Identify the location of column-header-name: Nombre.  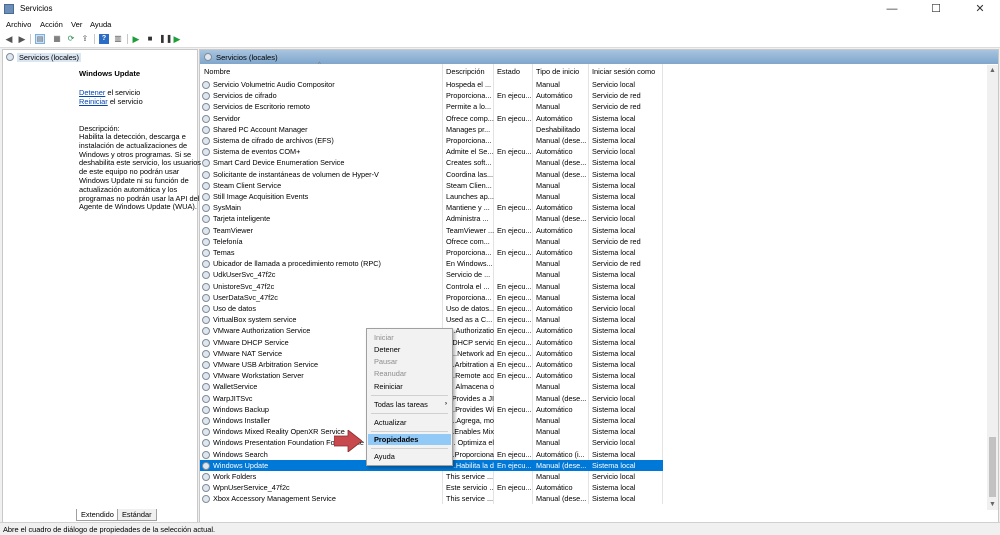
(217, 72).